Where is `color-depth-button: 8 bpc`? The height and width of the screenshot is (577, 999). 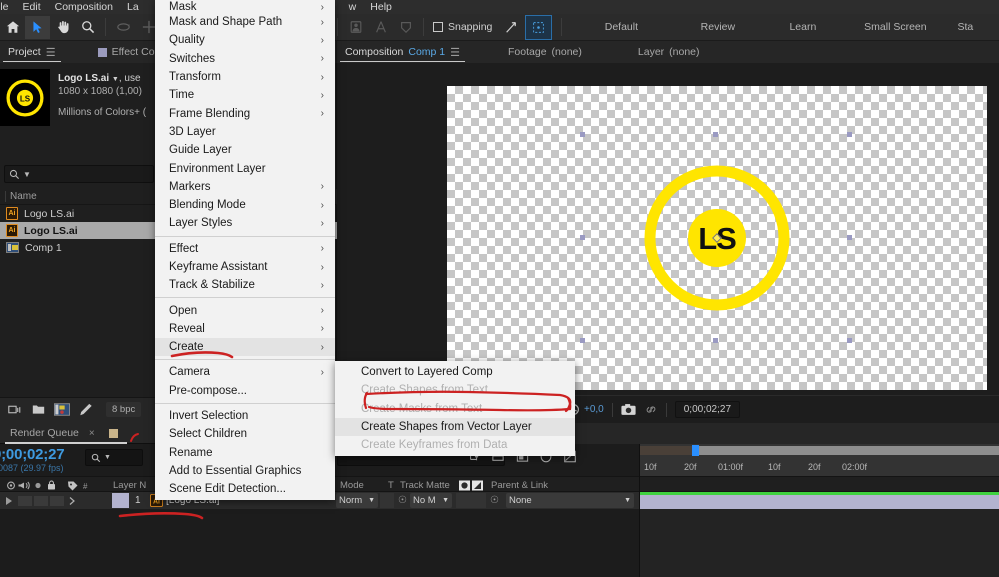
color-depth-button: 8 bpc is located at coordinates (124, 409).